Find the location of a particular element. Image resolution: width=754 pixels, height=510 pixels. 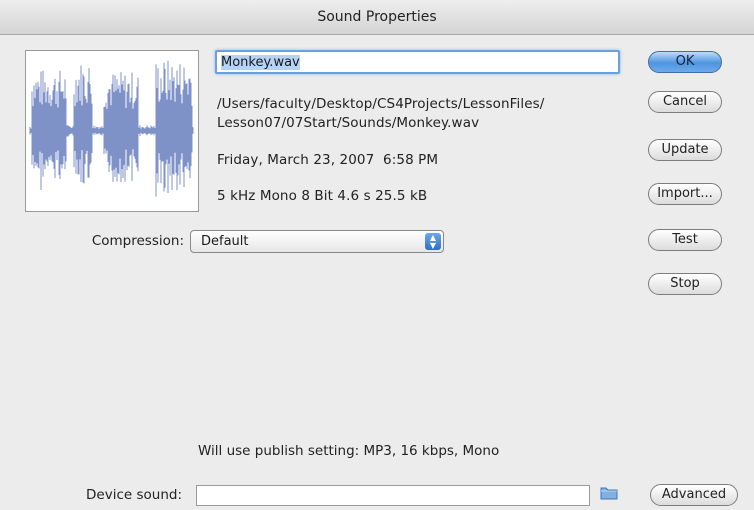

test-button: Test is located at coordinates (685, 240).